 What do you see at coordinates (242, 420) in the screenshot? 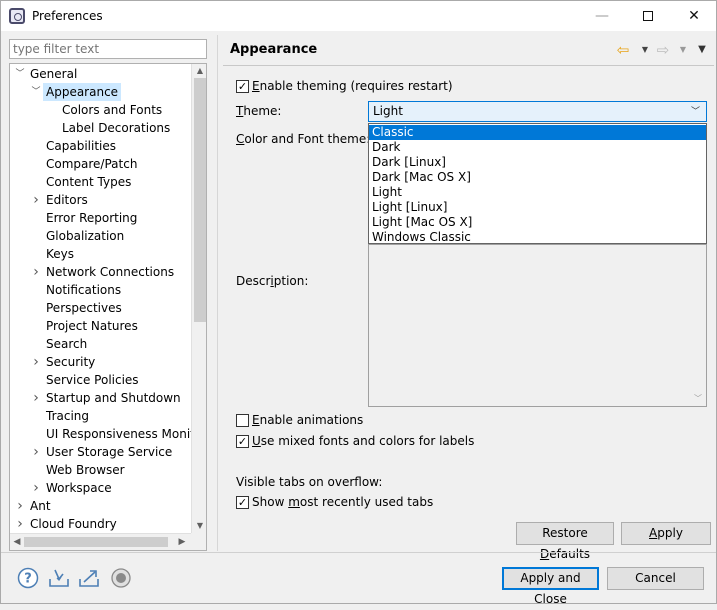
I see `enable-animations-checkbox` at bounding box center [242, 420].